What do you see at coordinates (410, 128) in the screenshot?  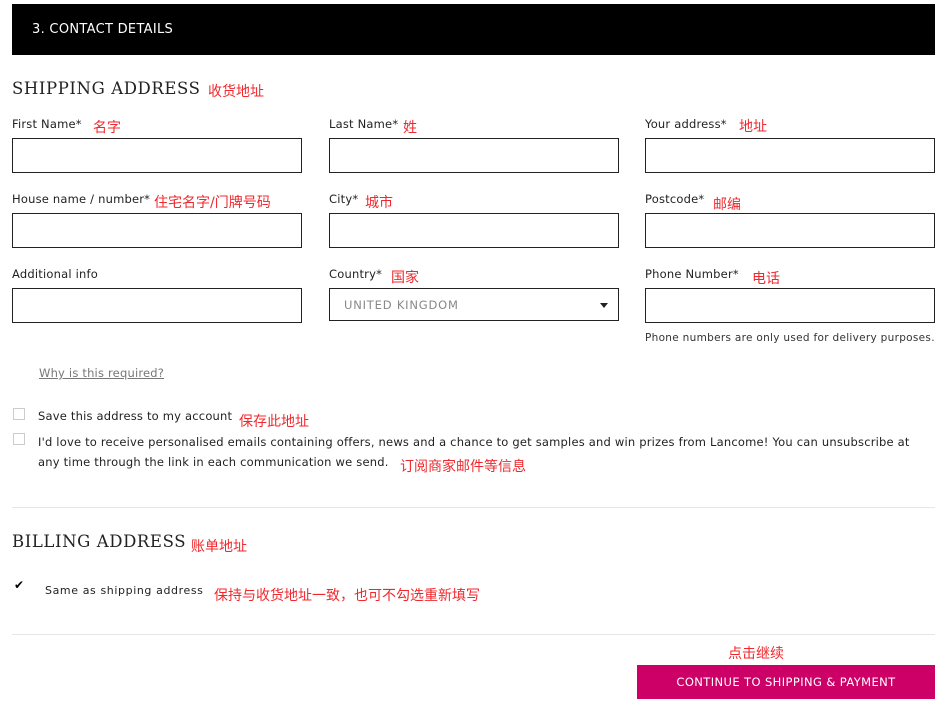 I see `last-name-annotation: 姓` at bounding box center [410, 128].